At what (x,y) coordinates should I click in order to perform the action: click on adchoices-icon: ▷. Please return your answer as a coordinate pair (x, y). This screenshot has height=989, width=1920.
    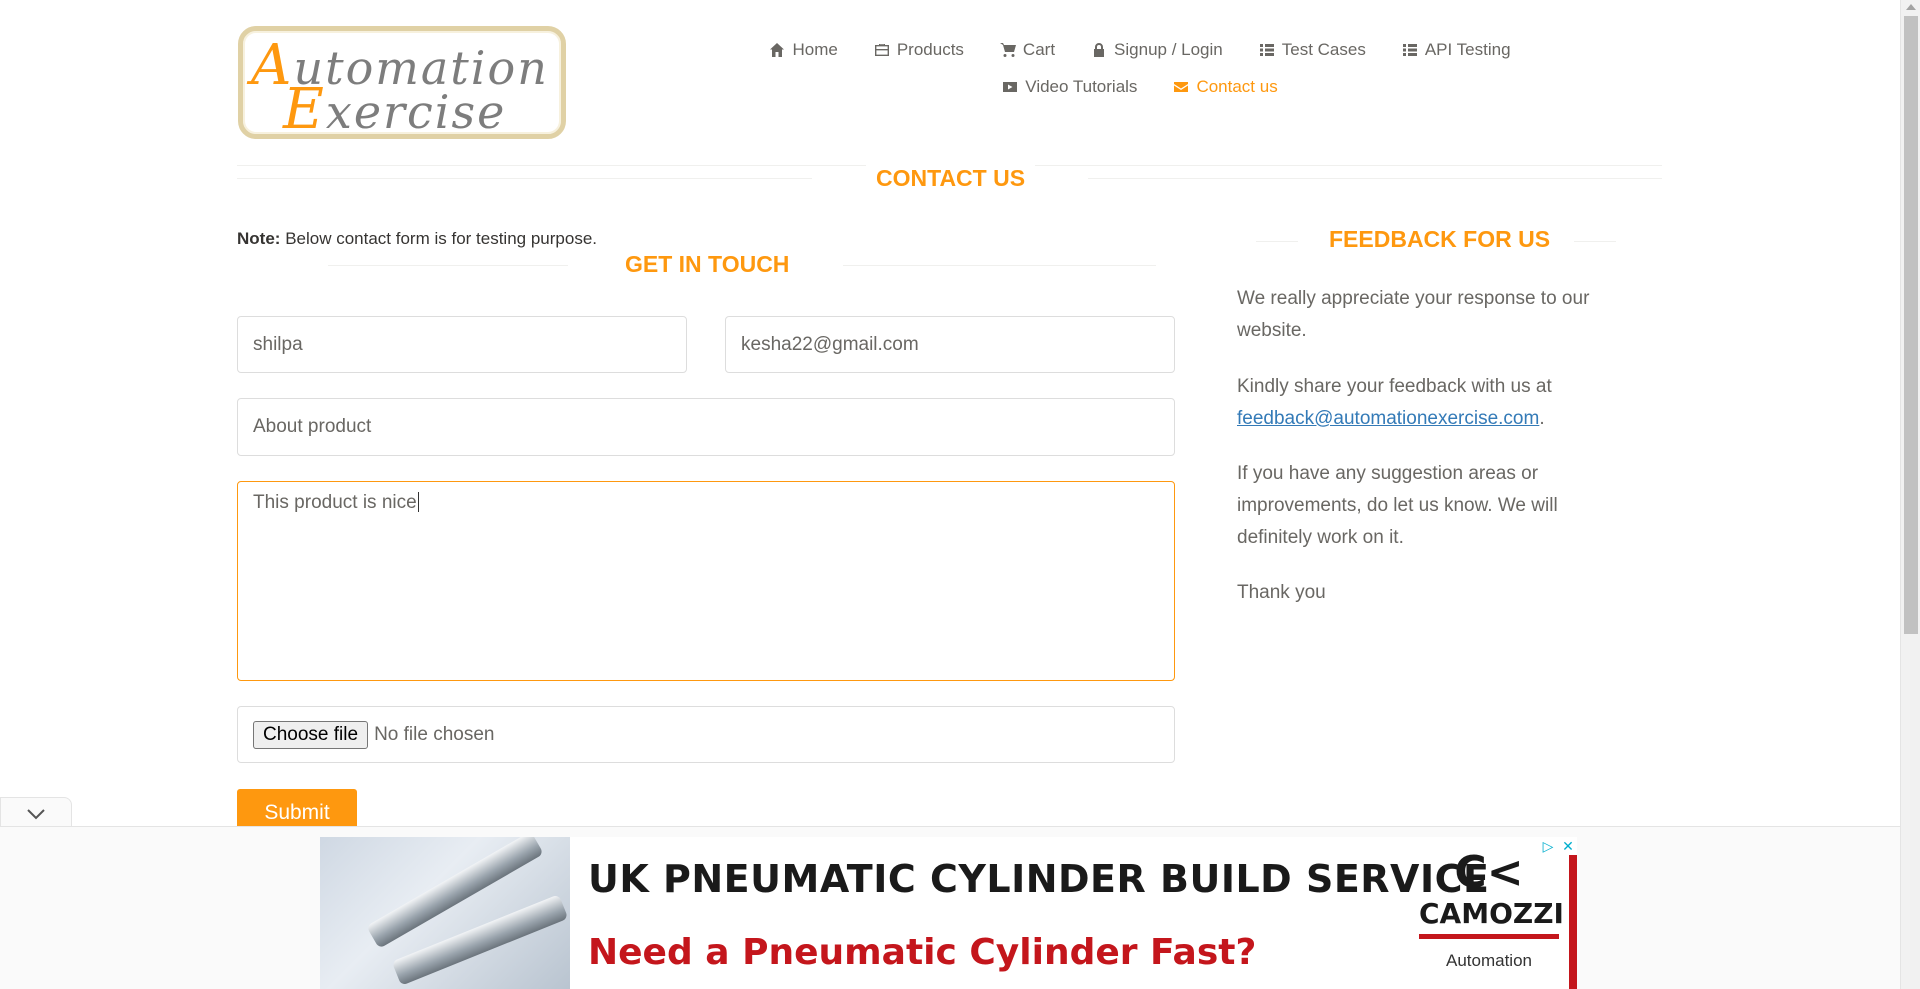
    Looking at the image, I should click on (1548, 846).